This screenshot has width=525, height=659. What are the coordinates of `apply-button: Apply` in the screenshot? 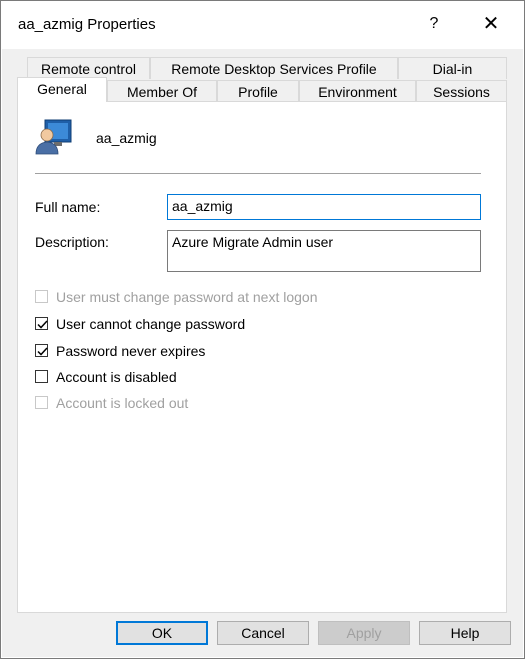 It's located at (364, 633).